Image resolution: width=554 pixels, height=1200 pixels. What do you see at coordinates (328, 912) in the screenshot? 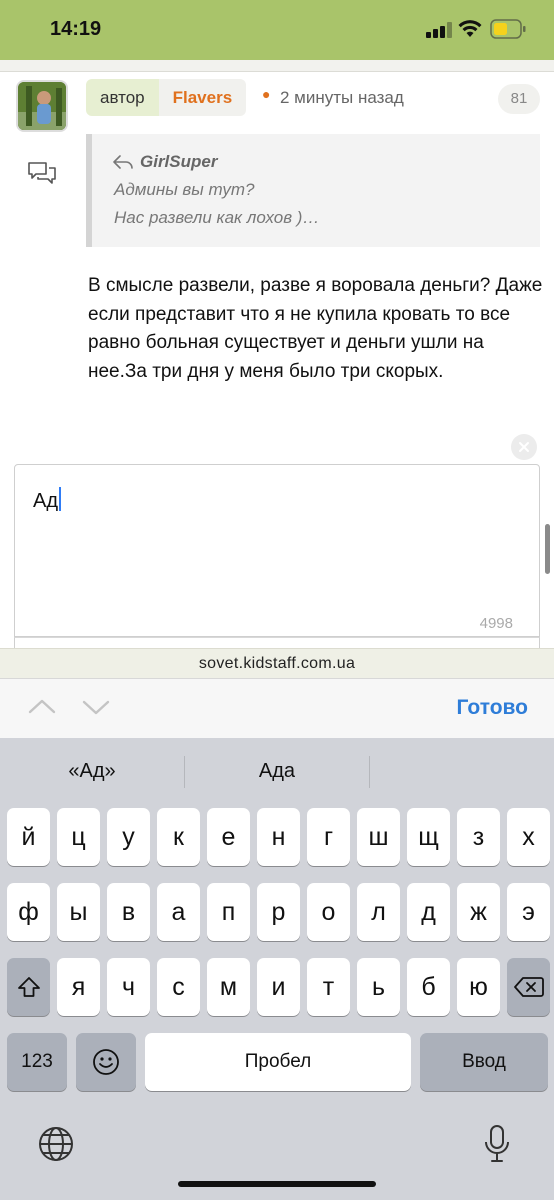
I see `key-letter: о` at bounding box center [328, 912].